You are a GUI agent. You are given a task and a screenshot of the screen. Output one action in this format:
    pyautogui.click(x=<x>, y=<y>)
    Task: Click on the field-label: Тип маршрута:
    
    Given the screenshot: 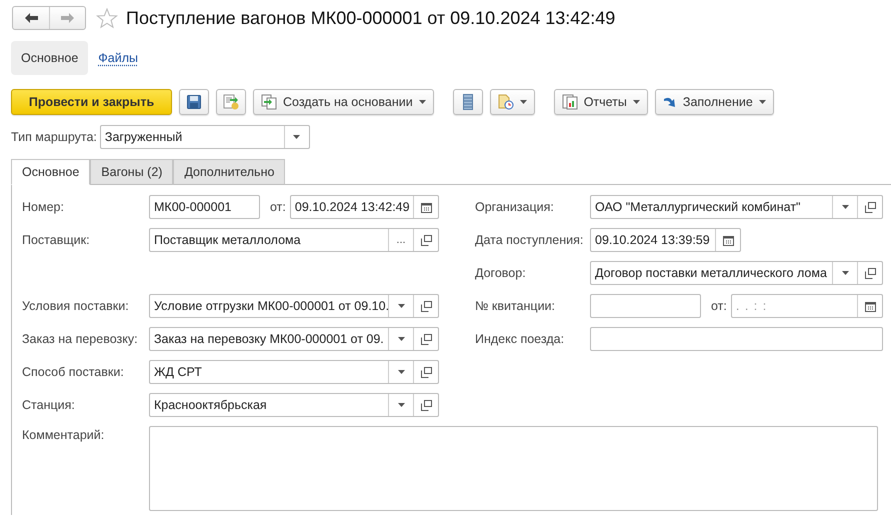 What is the action you would take?
    pyautogui.click(x=54, y=137)
    